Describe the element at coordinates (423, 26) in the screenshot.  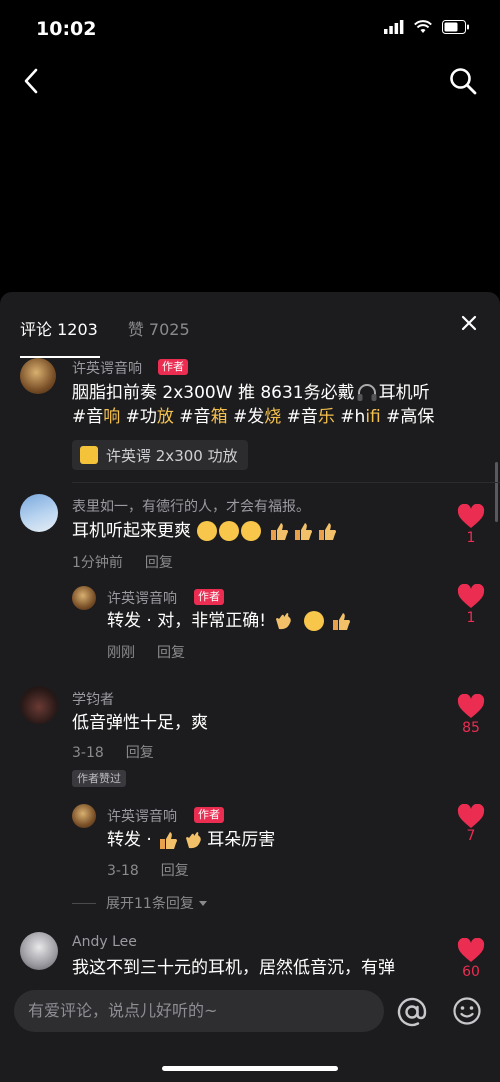
I see `wifi-icon` at that location.